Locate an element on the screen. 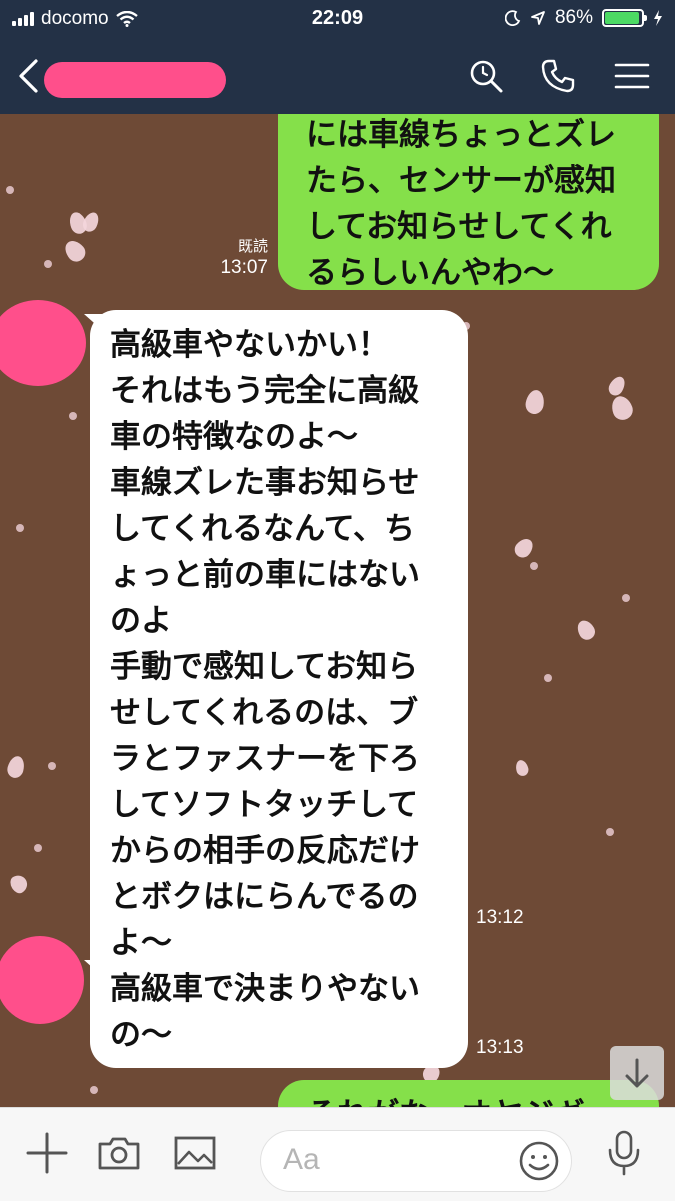  scroll-to-bottom-button is located at coordinates (637, 1073).